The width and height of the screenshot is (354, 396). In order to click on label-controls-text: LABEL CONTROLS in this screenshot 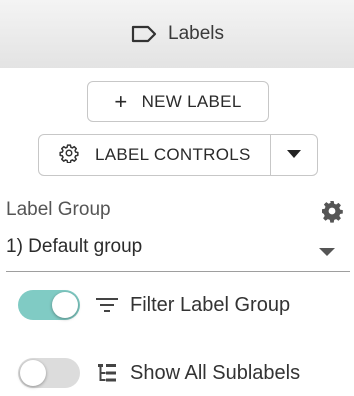, I will do `click(173, 154)`.